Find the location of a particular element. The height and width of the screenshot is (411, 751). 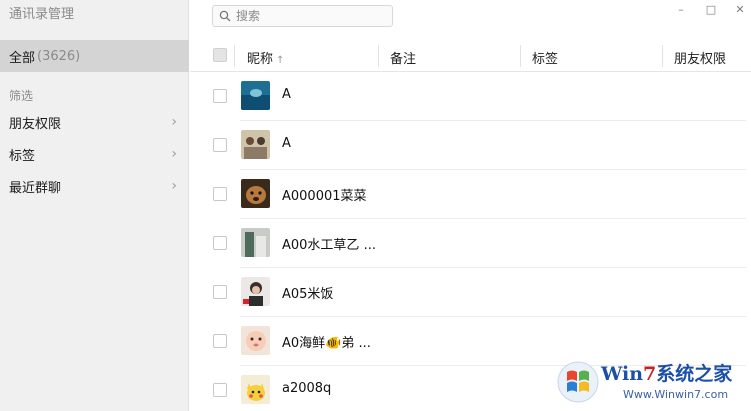

filter-item-recent-groups: 最近群聊 › is located at coordinates (94, 186).